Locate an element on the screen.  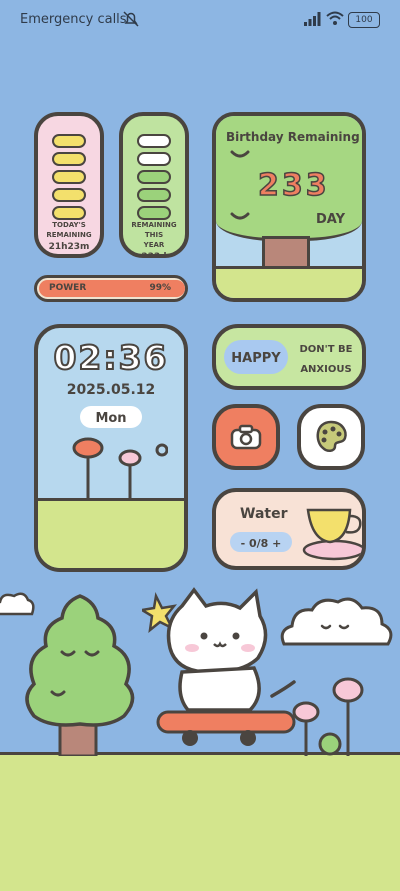
clock-widget: 02:36 2025.05.12 Mon is located at coordinates (111, 448).